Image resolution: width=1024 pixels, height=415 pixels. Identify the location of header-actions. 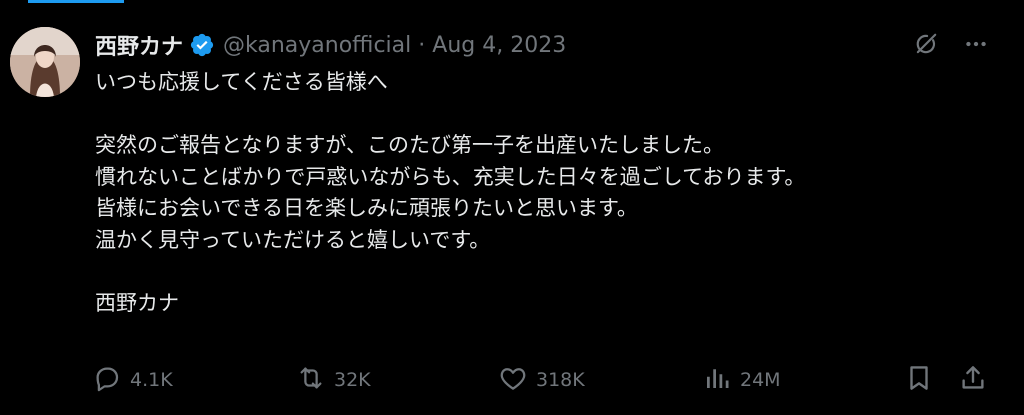
(951, 44).